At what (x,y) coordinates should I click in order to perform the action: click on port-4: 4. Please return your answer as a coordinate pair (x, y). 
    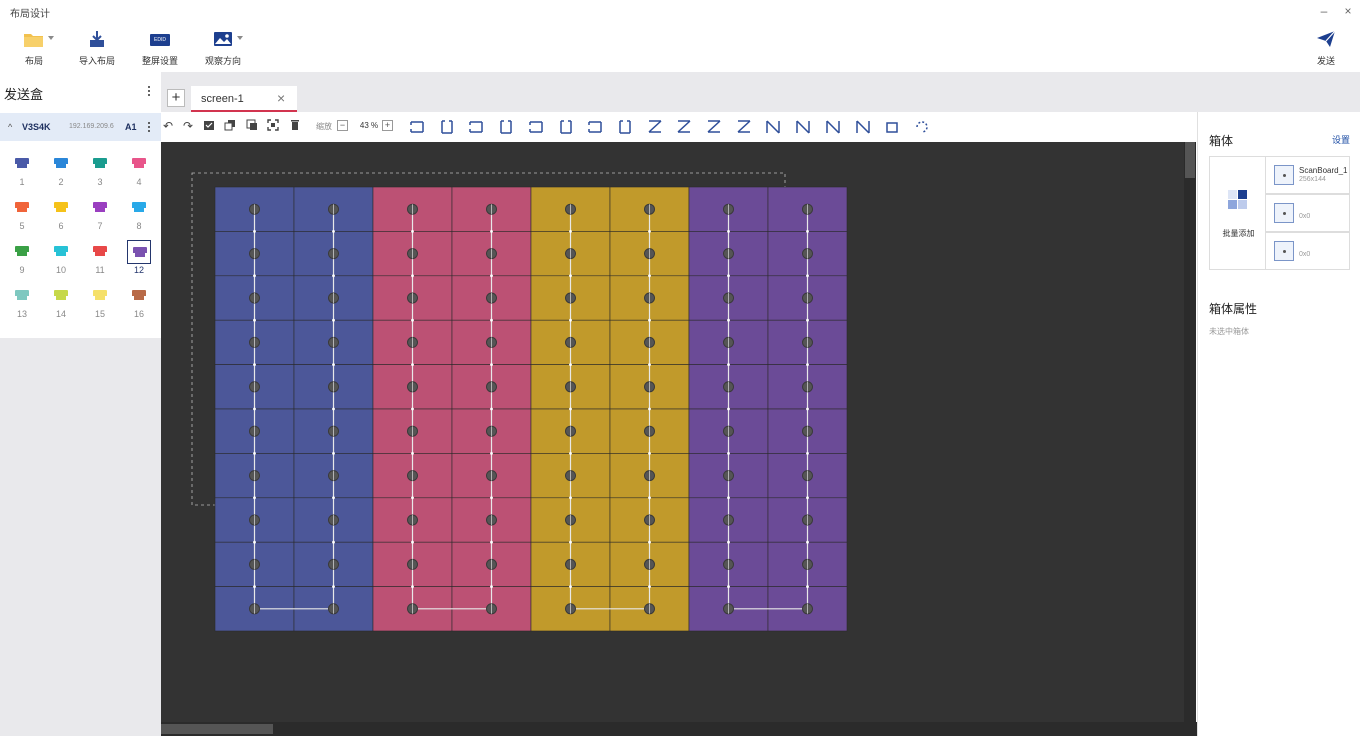
    Looking at the image, I should click on (139, 169).